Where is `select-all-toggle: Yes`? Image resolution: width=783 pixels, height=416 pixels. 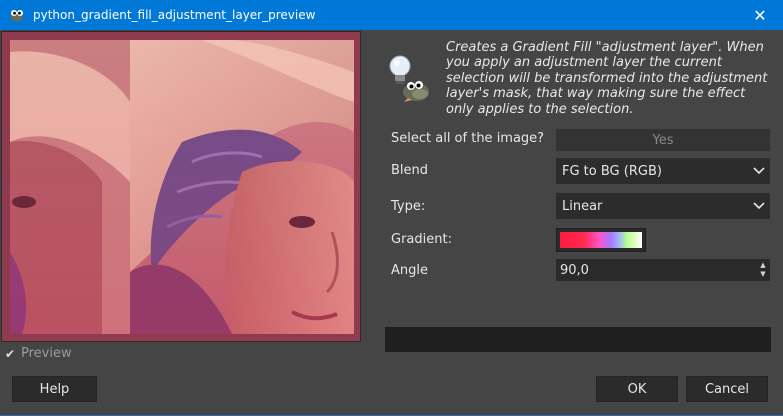
select-all-toggle: Yes is located at coordinates (663, 140).